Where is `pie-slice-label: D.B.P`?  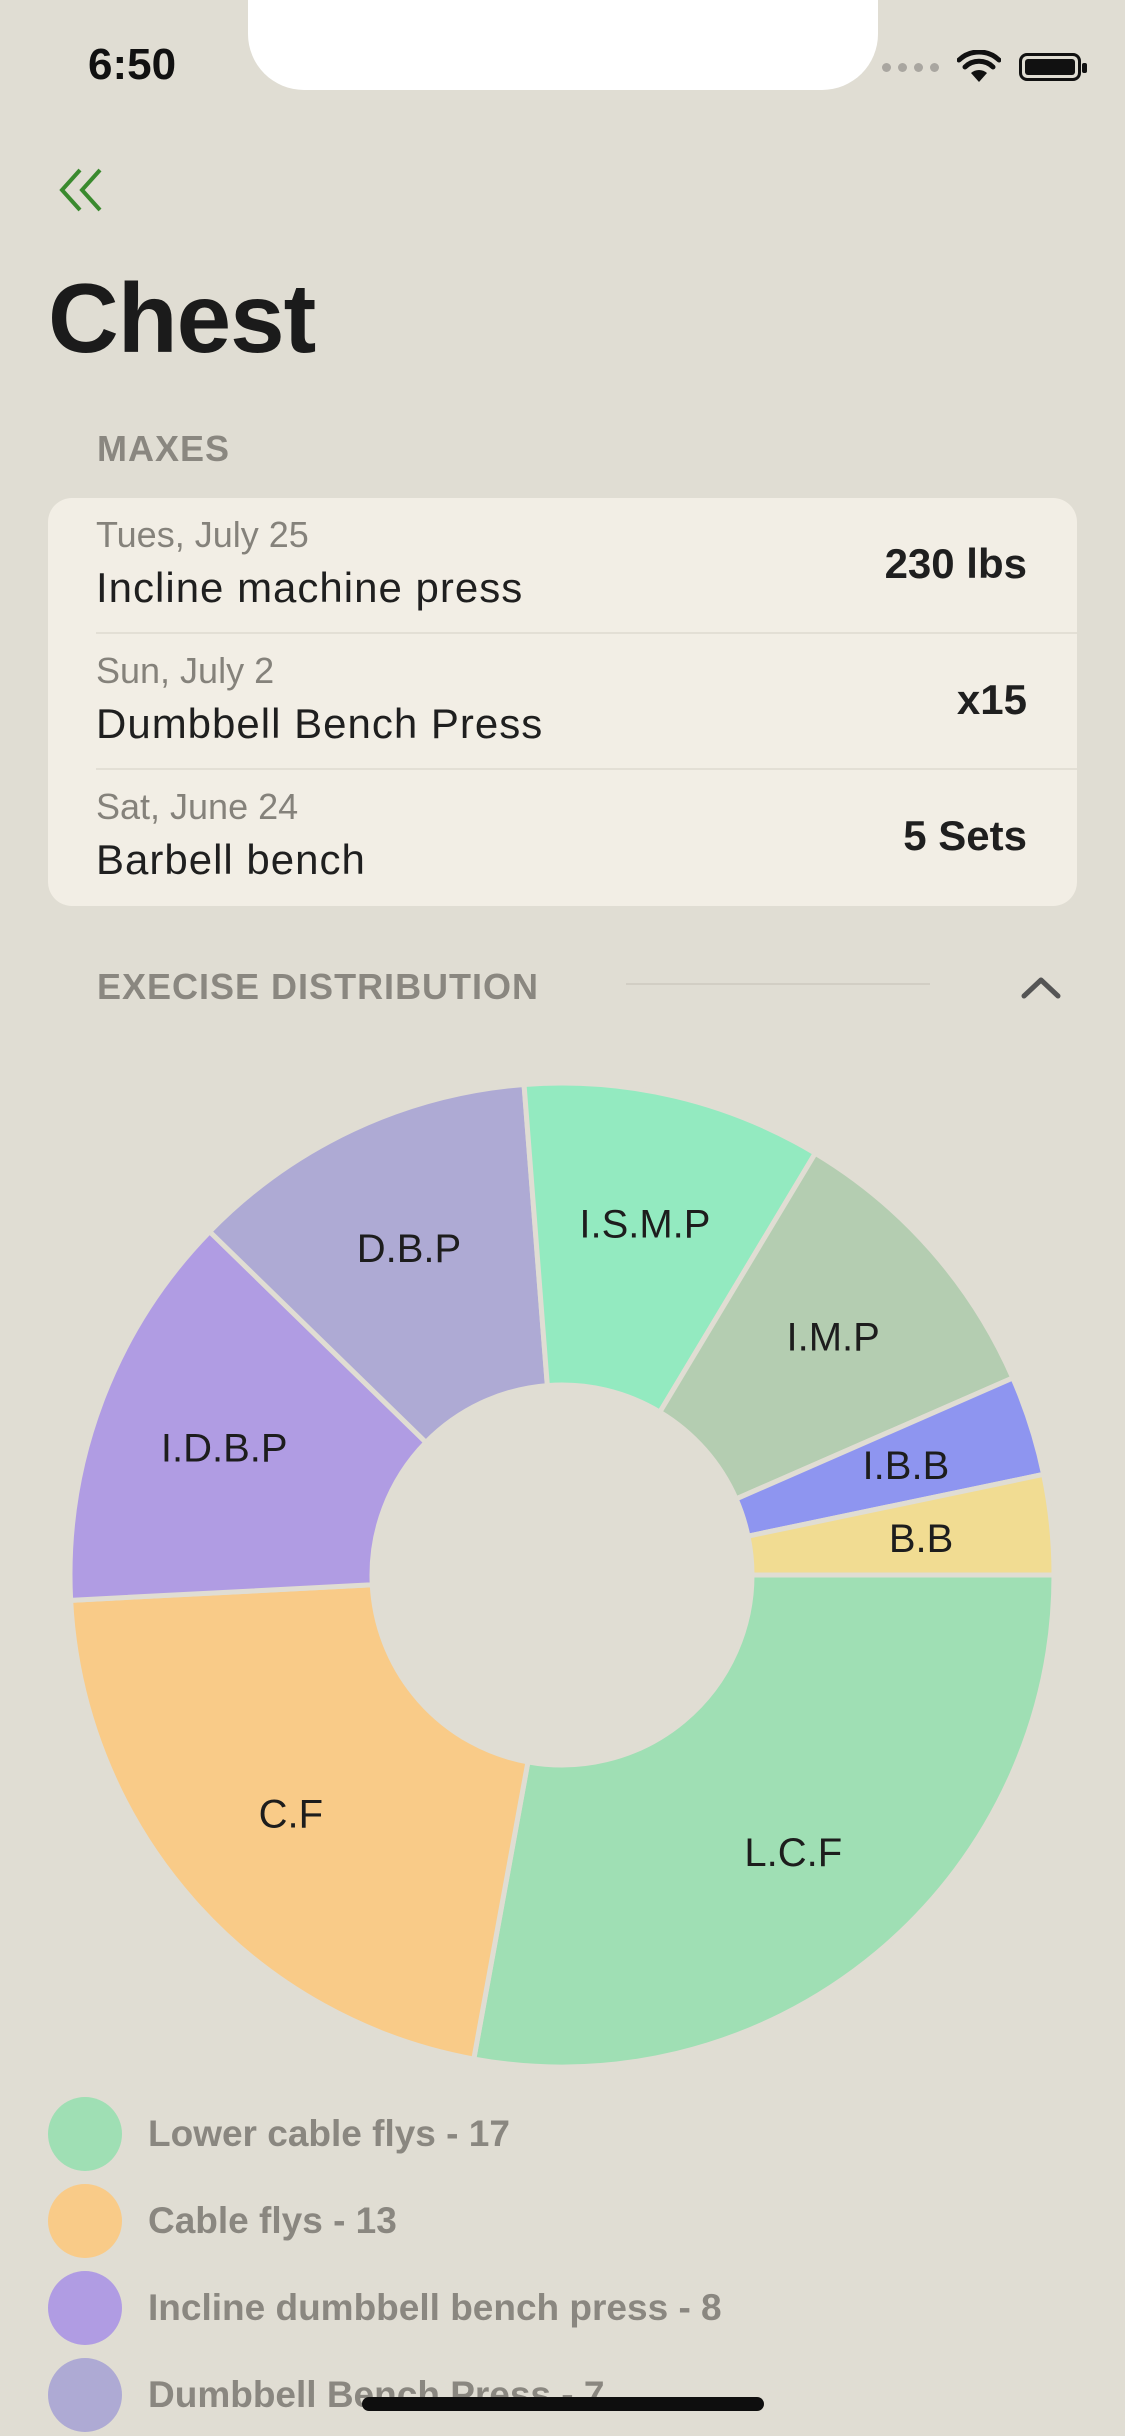
pie-slice-label: D.B.P is located at coordinates (409, 1249).